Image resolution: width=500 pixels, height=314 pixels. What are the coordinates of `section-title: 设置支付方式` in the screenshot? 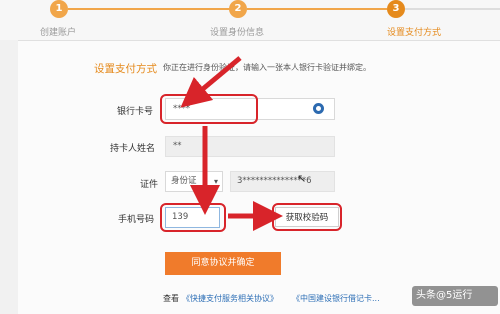 It's located at (125, 69).